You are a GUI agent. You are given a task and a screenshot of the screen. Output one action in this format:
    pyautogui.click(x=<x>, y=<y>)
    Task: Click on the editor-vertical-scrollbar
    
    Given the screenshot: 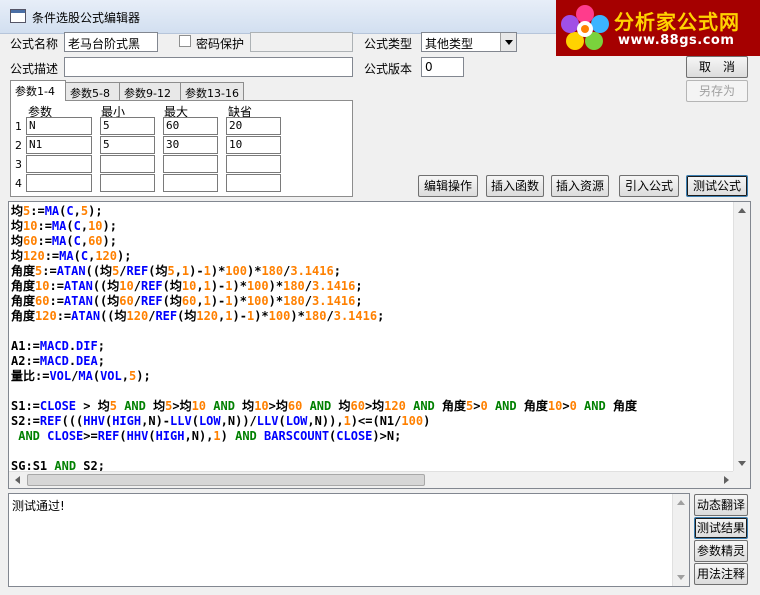 What is the action you would take?
    pyautogui.click(x=741, y=337)
    